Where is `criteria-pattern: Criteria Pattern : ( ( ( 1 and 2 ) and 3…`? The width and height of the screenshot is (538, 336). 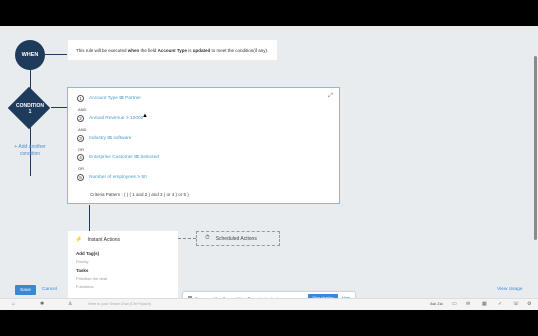 criteria-pattern: Criteria Pattern : ( ( ( 1 and 2 ) and 3… is located at coordinates (139, 194).